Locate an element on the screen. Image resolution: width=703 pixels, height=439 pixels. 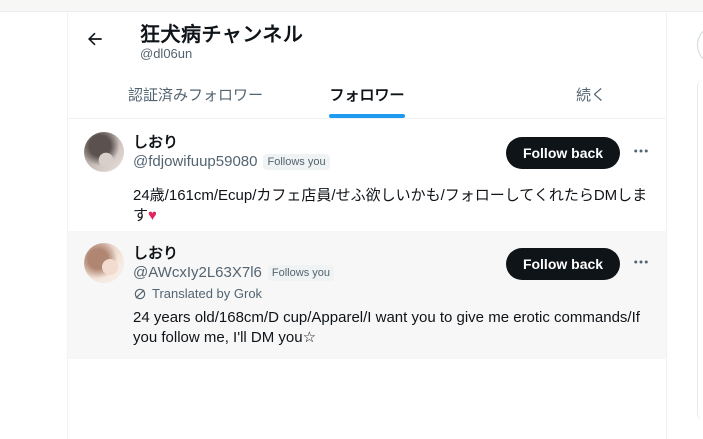
user-handle-row: @AWcxIy2L63X7l6 Follows you is located at coordinates (233, 272).